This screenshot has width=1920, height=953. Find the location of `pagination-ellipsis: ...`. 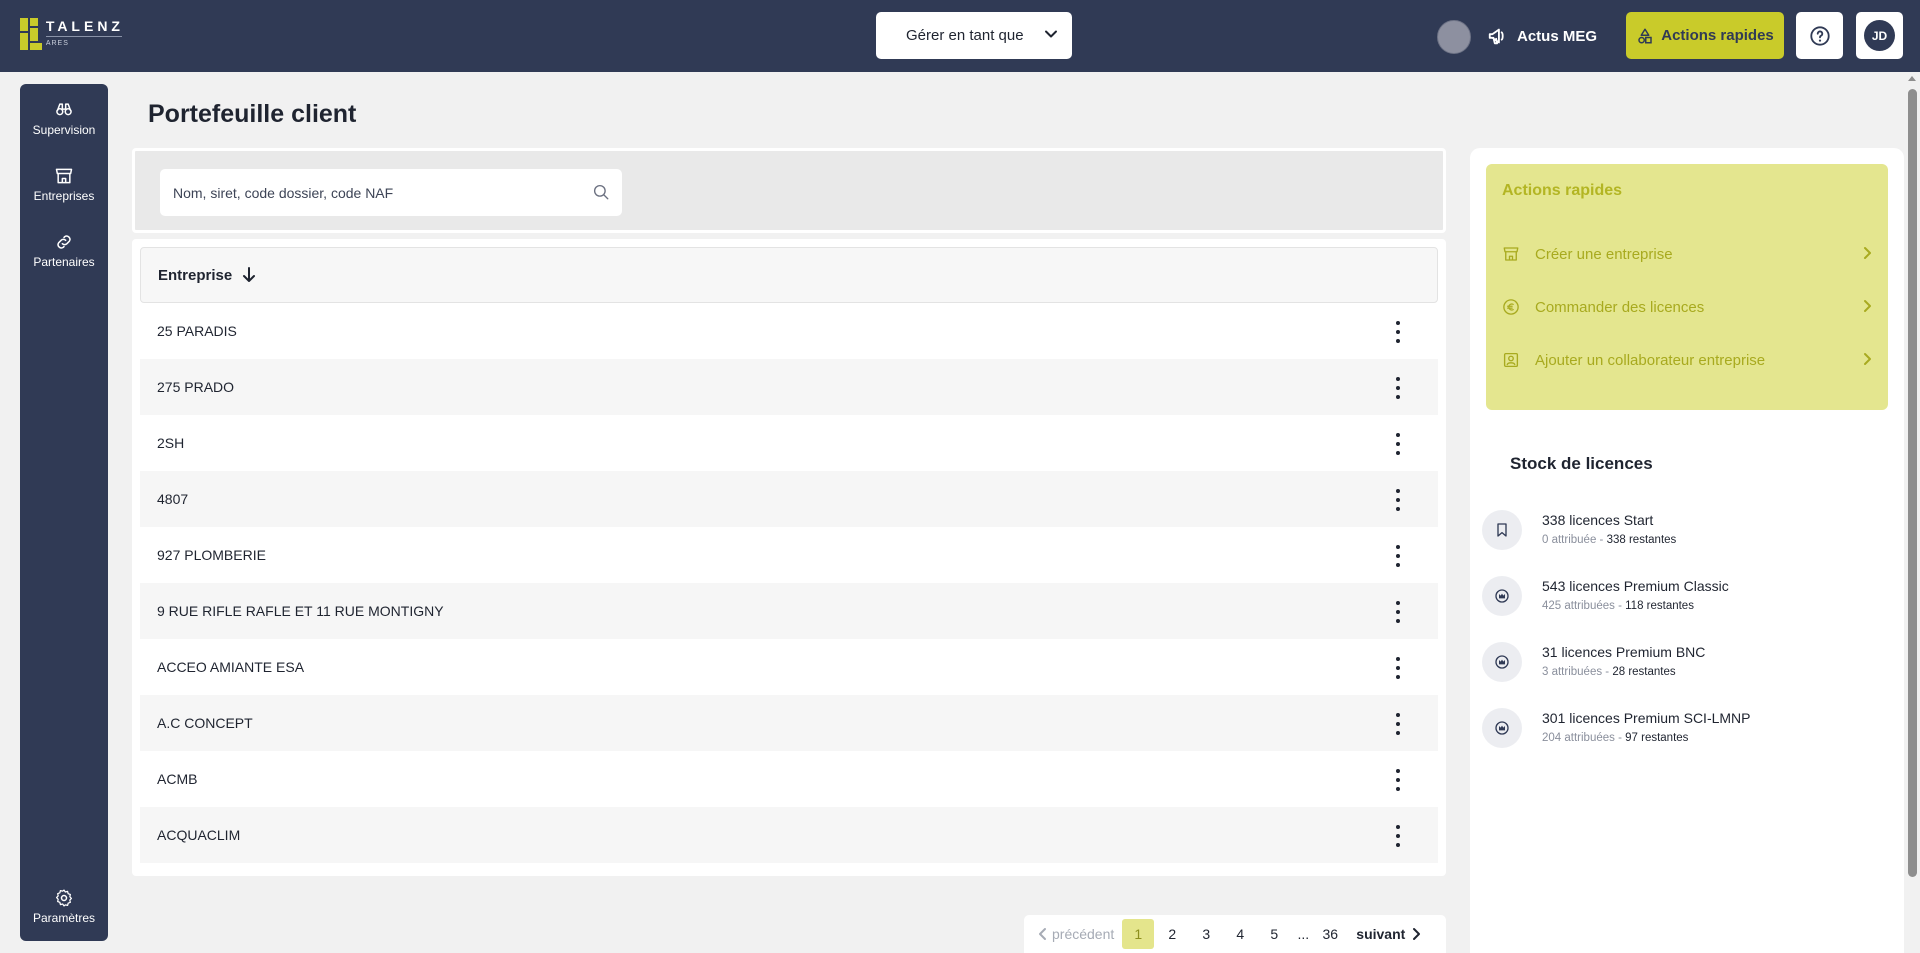

pagination-ellipsis: ... is located at coordinates (1303, 934).